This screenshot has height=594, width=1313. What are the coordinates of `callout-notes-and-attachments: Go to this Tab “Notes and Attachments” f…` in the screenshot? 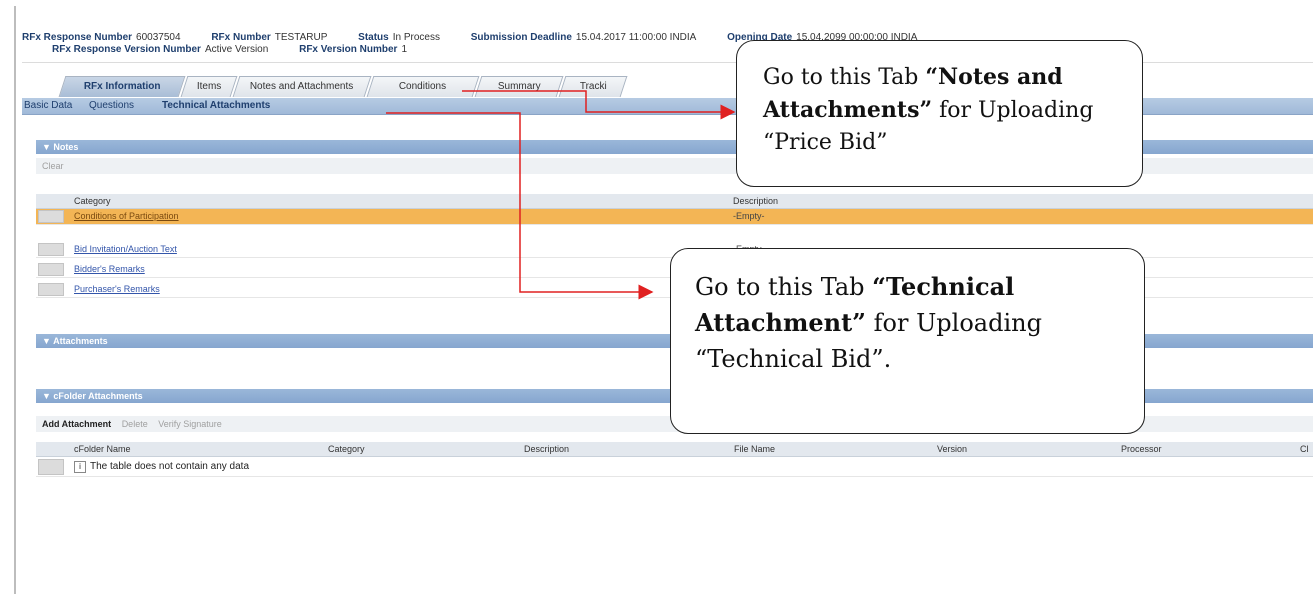 It's located at (939, 113).